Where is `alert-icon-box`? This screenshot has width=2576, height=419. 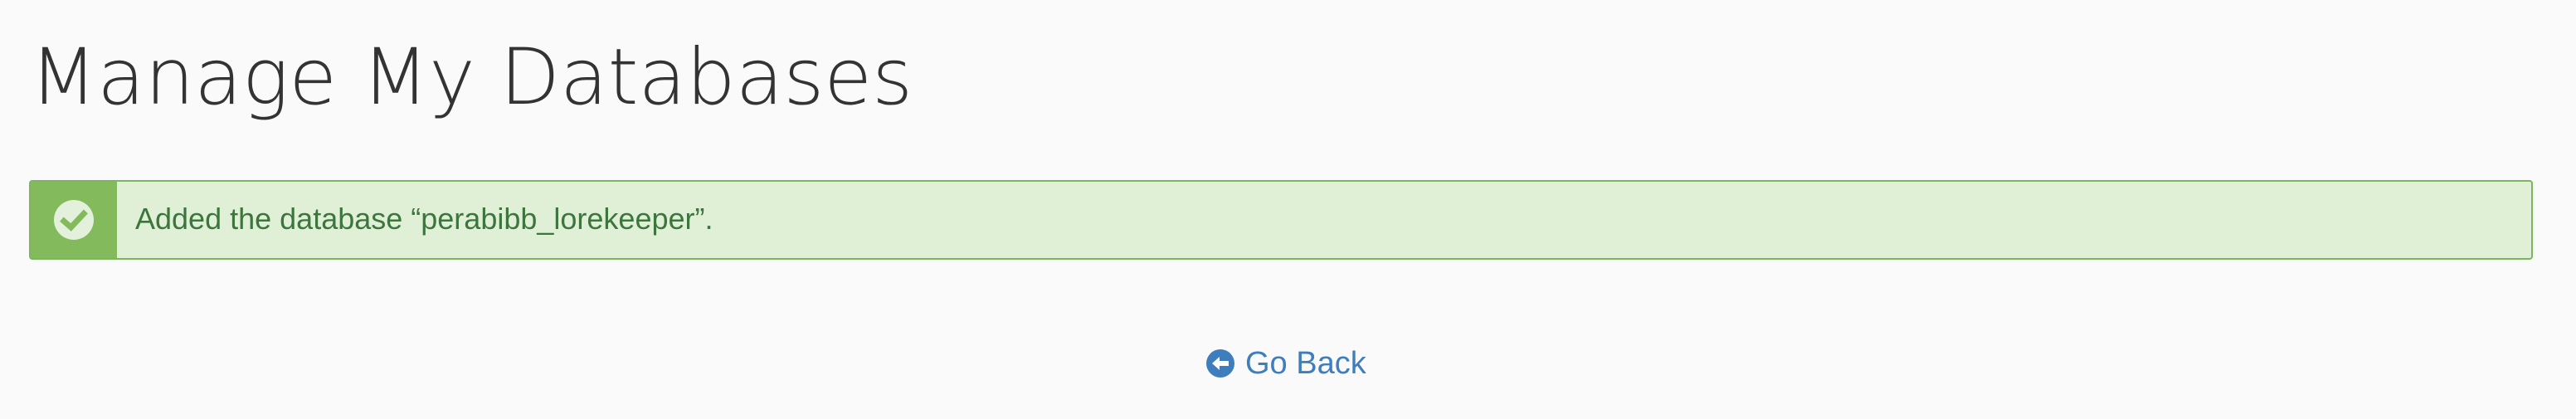
alert-icon-box is located at coordinates (74, 220).